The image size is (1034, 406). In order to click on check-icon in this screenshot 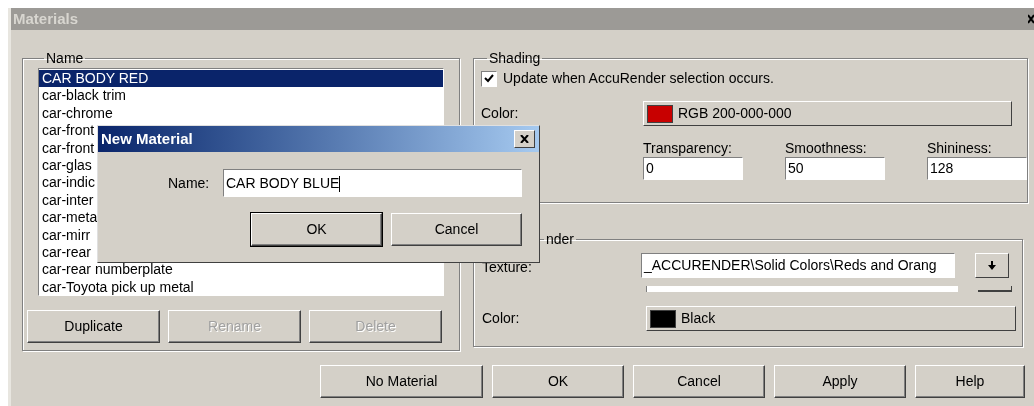, I will do `click(489, 78)`.